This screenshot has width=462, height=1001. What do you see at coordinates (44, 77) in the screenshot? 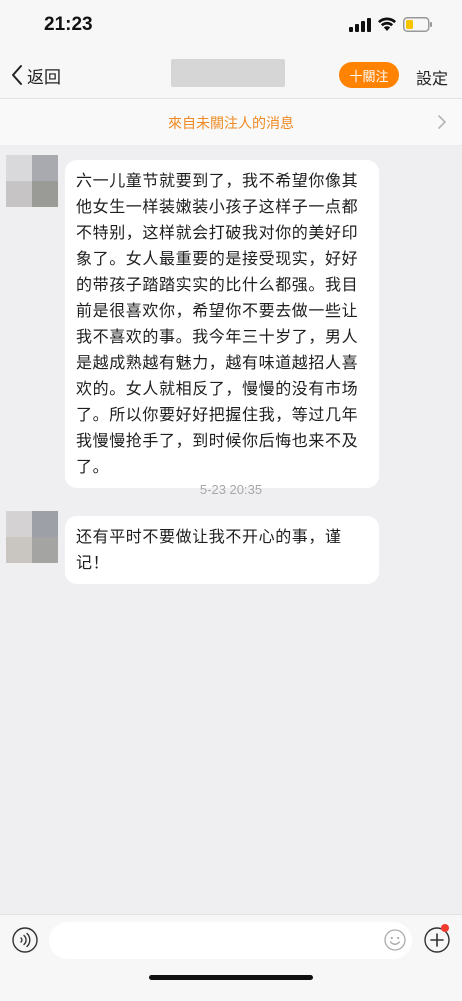
I see `back-label: 返回` at bounding box center [44, 77].